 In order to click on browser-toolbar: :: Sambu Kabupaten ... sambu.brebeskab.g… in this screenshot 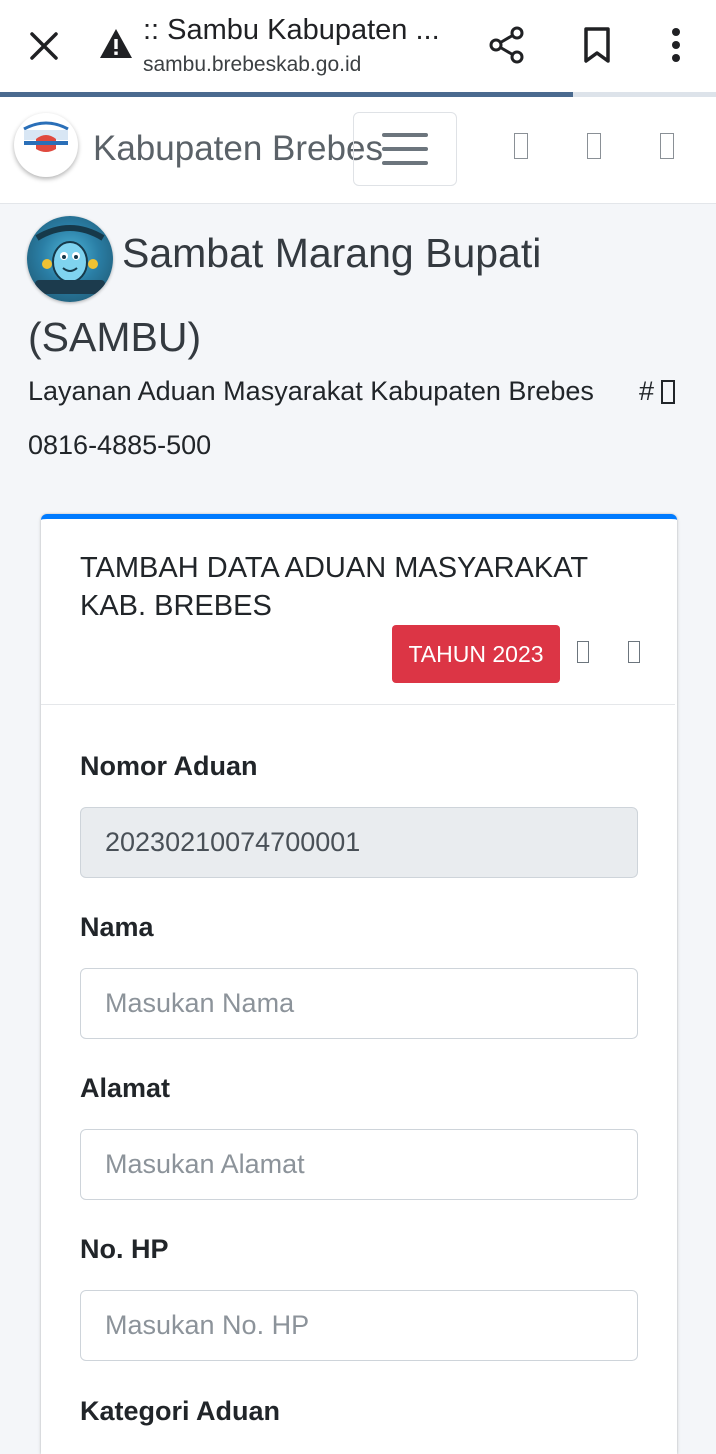, I will do `click(358, 46)`.